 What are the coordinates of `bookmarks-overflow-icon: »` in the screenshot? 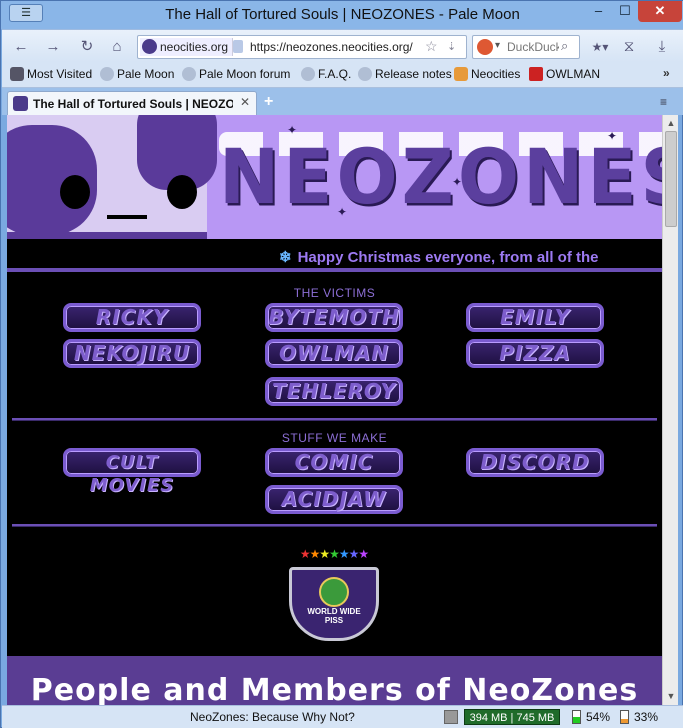 It's located at (666, 73).